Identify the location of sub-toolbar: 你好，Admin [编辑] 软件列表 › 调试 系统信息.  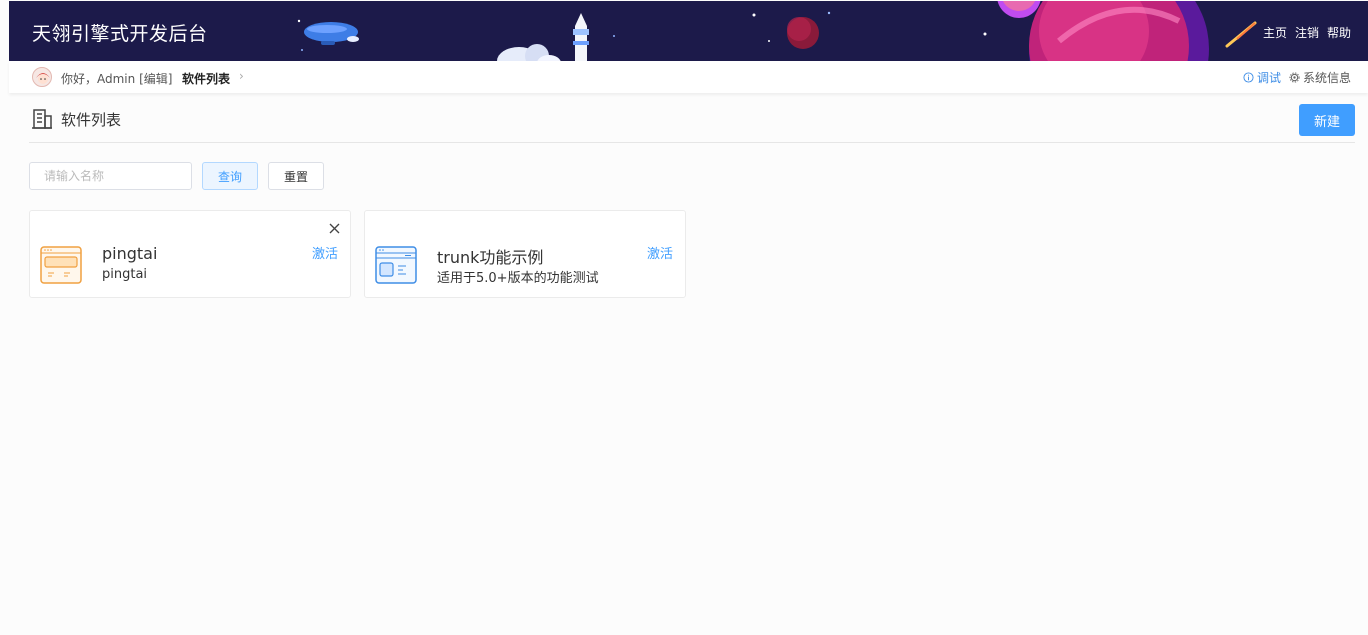
(688, 77).